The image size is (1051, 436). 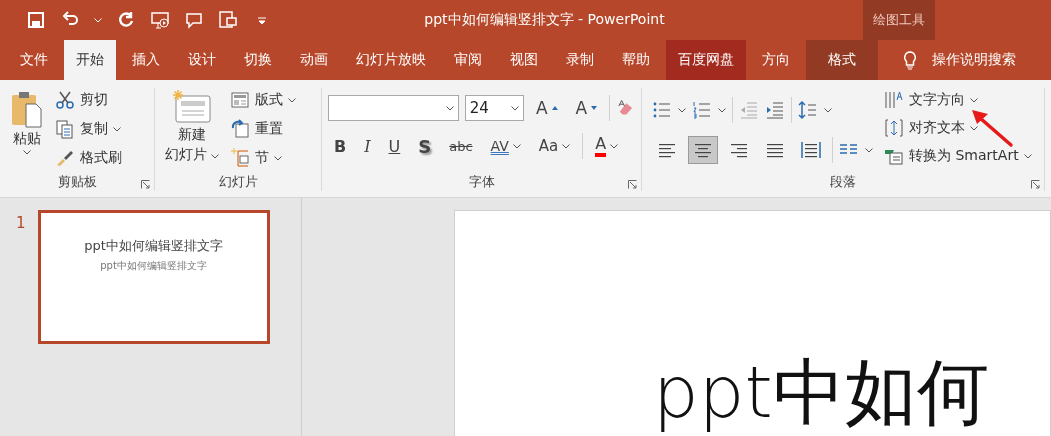 What do you see at coordinates (153, 277) in the screenshot?
I see `slide-thumbnail: ppt中如何编辑竖排文字 ppt中如何编辑竖排文字` at bounding box center [153, 277].